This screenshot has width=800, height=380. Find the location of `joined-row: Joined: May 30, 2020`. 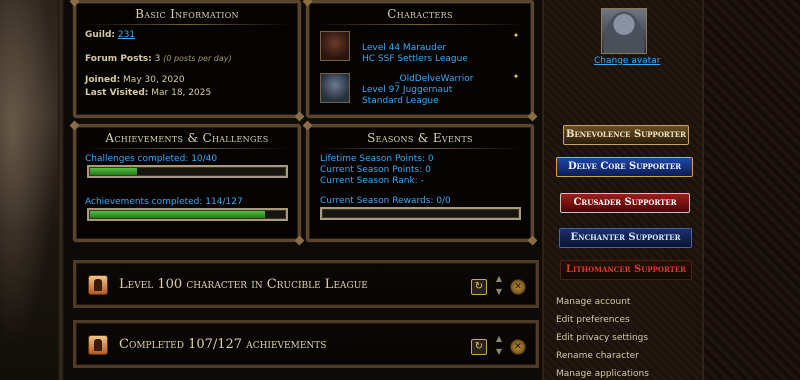

joined-row: Joined: May 30, 2020 is located at coordinates (135, 80).